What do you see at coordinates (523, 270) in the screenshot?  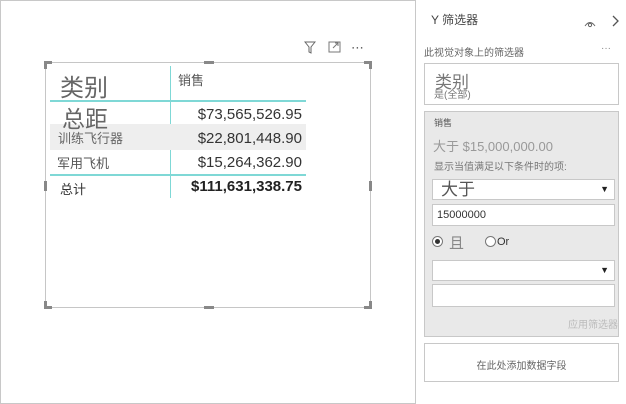 I see `condition2-select: ▼` at bounding box center [523, 270].